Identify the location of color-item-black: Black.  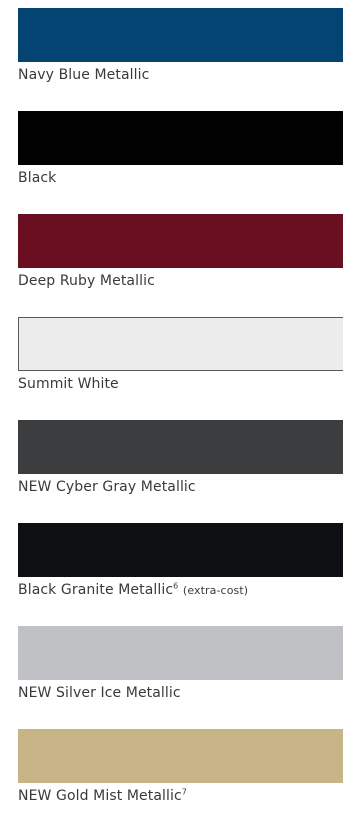
(180, 149).